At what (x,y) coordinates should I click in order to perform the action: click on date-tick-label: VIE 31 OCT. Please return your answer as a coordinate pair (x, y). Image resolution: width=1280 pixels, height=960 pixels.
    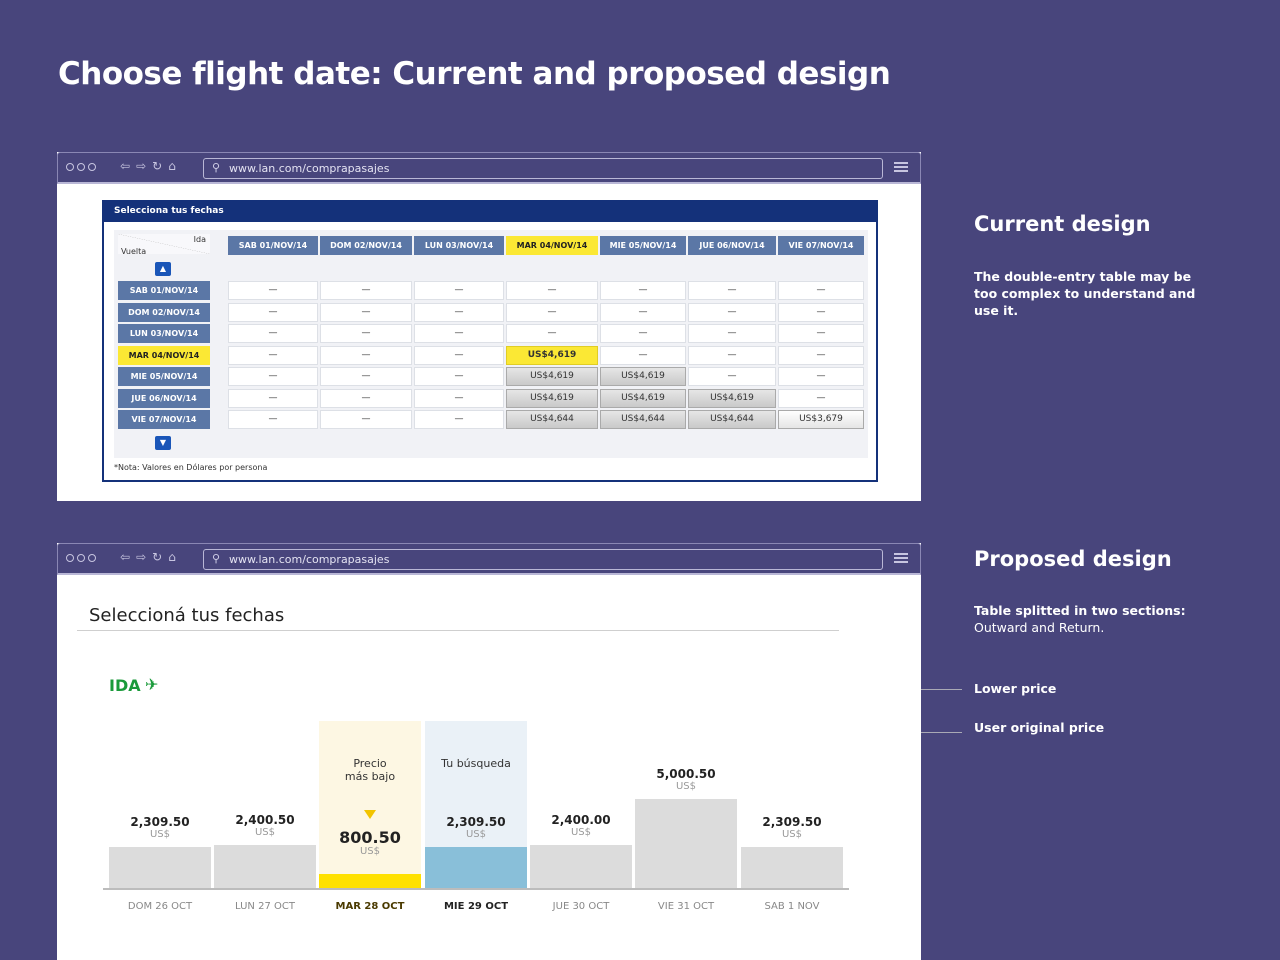
    Looking at the image, I should click on (686, 906).